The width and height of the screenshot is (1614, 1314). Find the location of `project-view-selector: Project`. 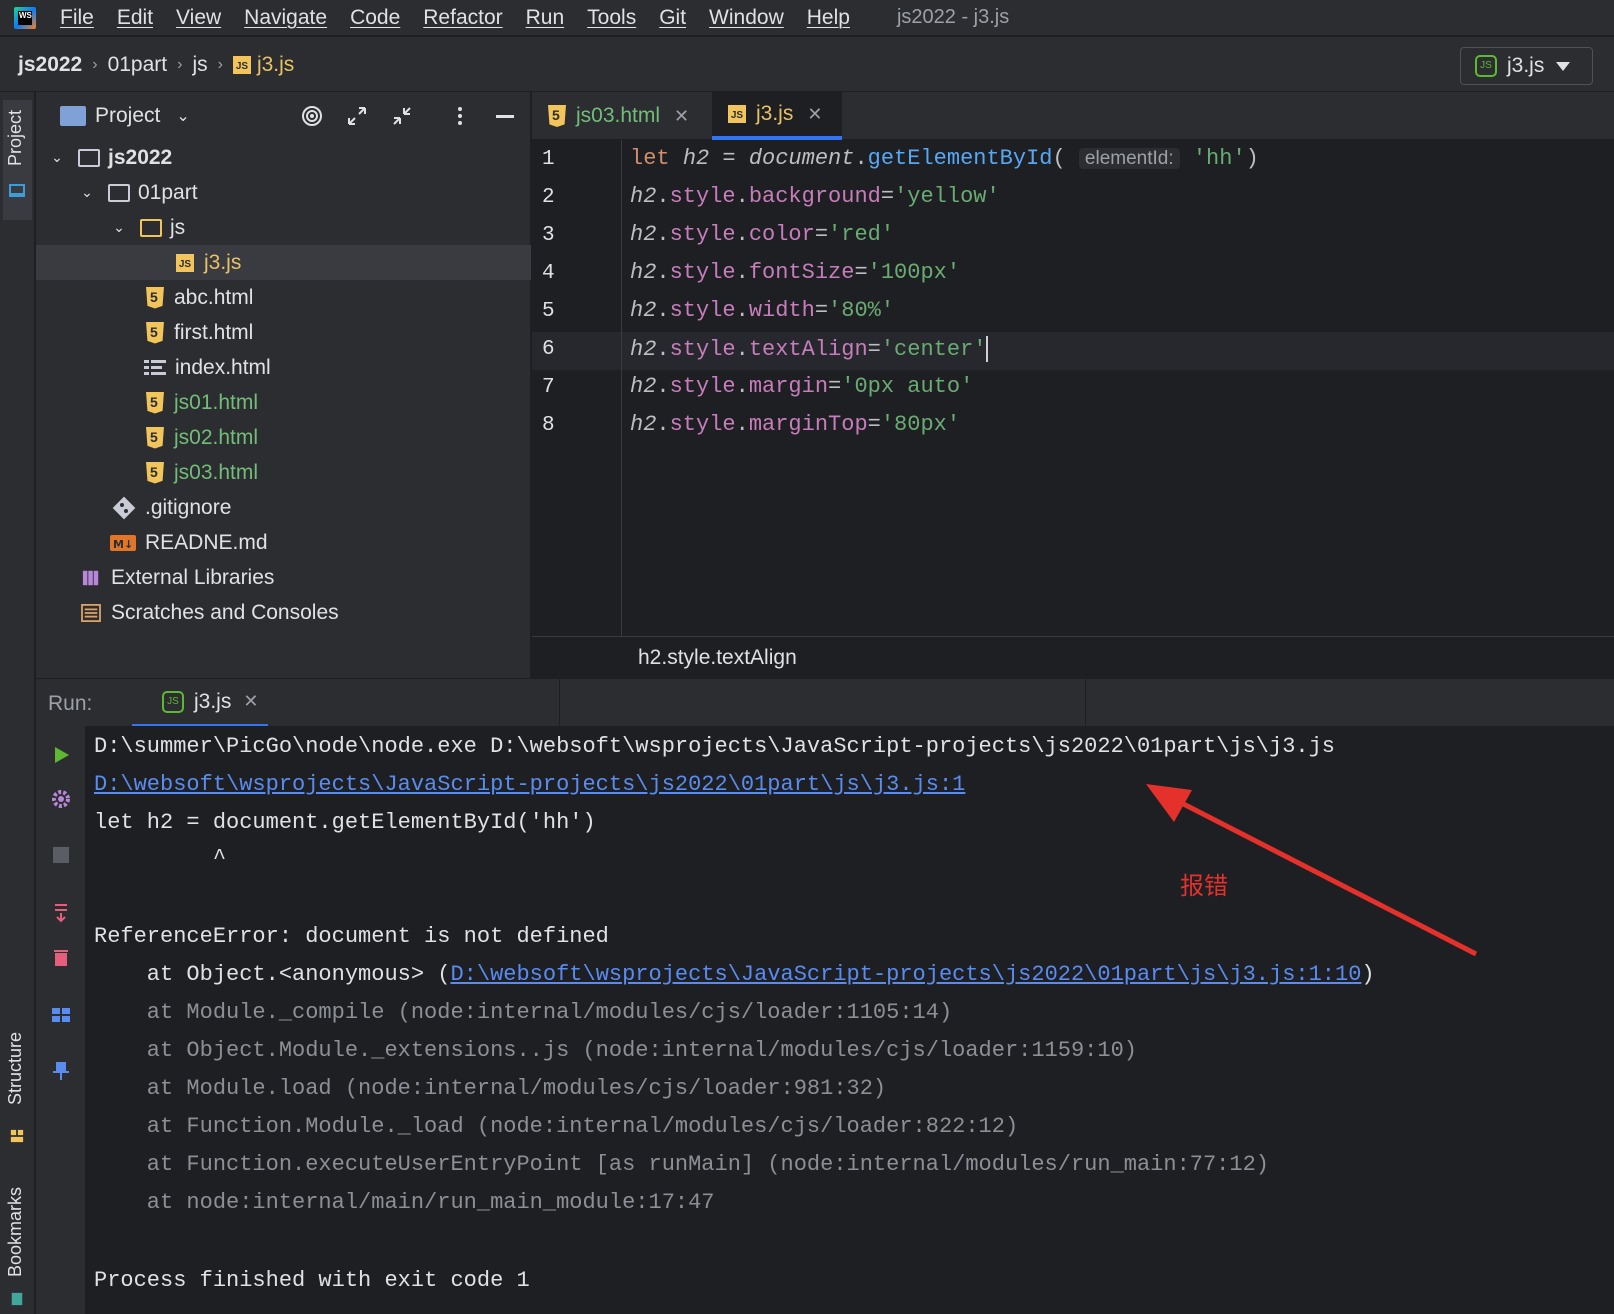

project-view-selector: Project is located at coordinates (127, 116).